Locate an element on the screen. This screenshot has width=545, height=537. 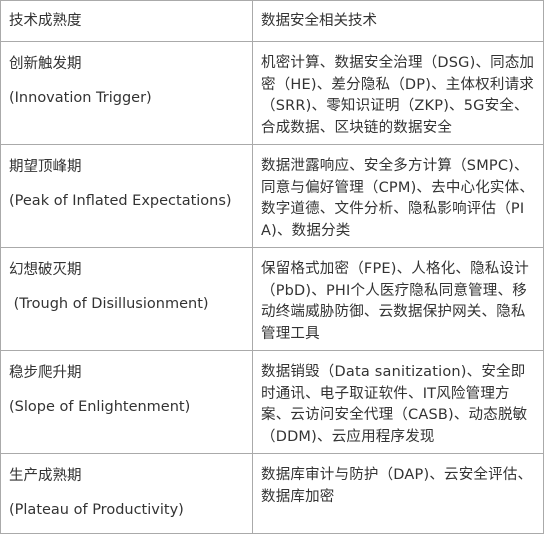
header-tech-label: 数据安全相关技术 is located at coordinates (319, 21).